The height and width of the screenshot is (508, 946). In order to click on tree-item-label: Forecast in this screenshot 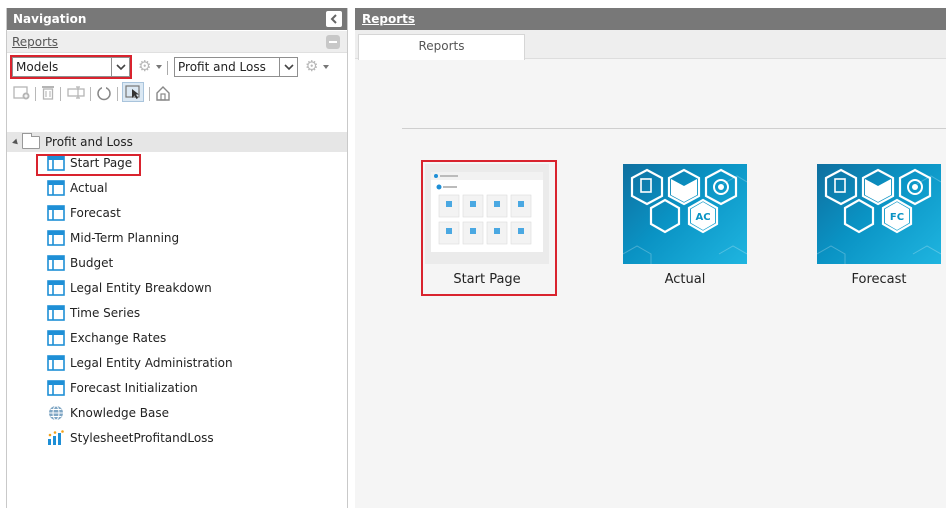, I will do `click(95, 213)`.